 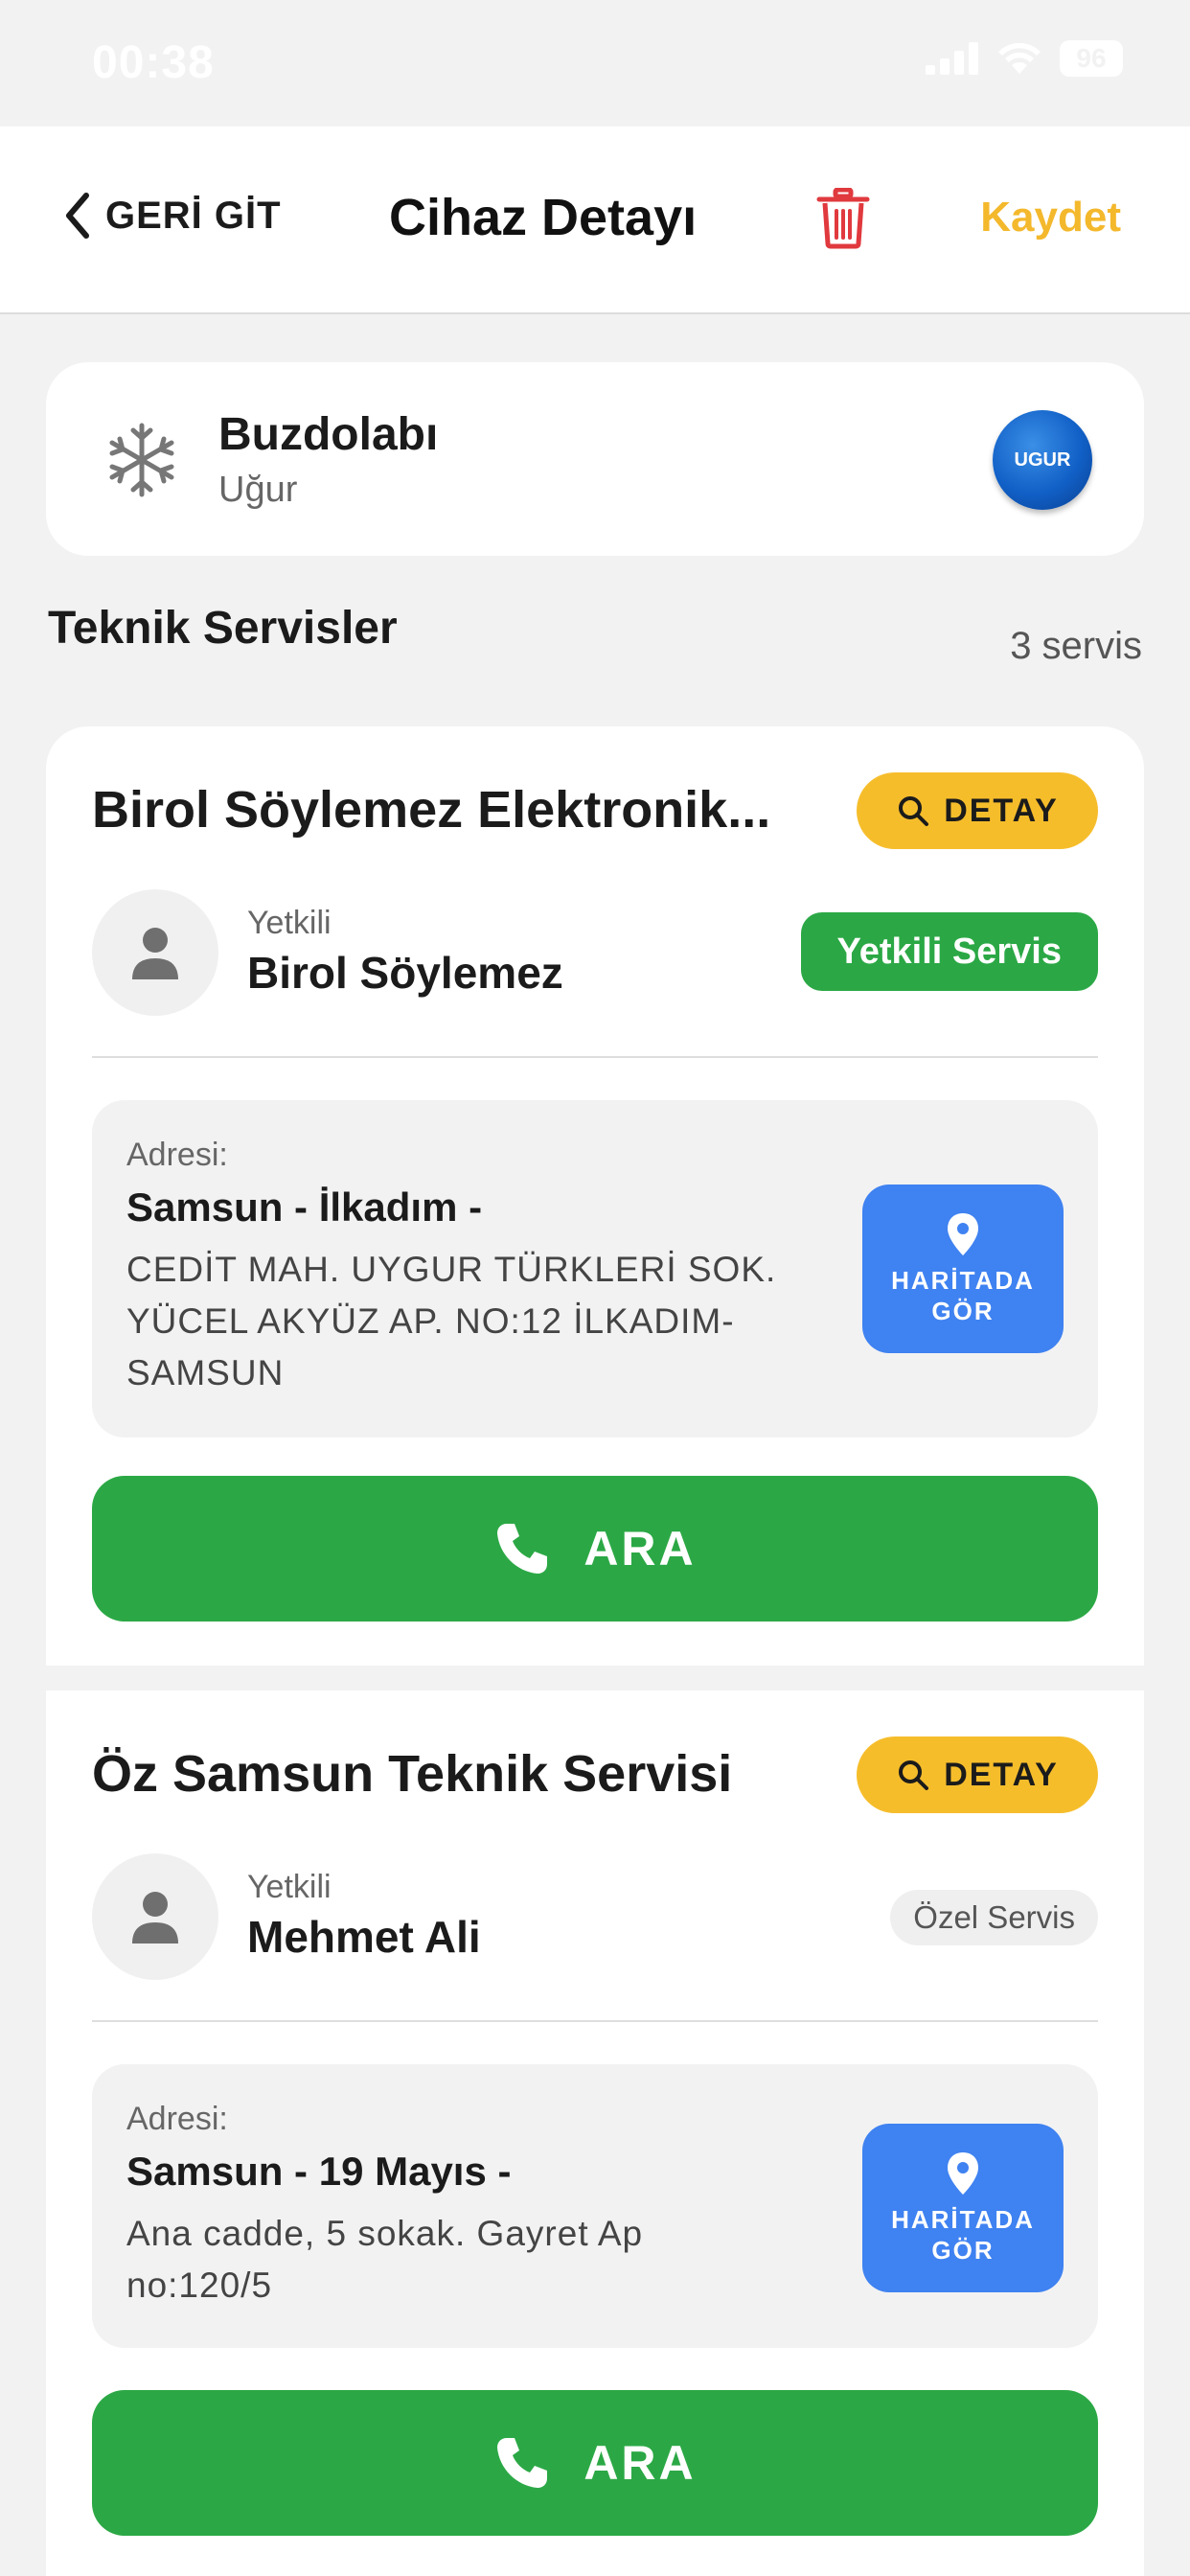 What do you see at coordinates (952, 58) in the screenshot?
I see `signal-icon` at bounding box center [952, 58].